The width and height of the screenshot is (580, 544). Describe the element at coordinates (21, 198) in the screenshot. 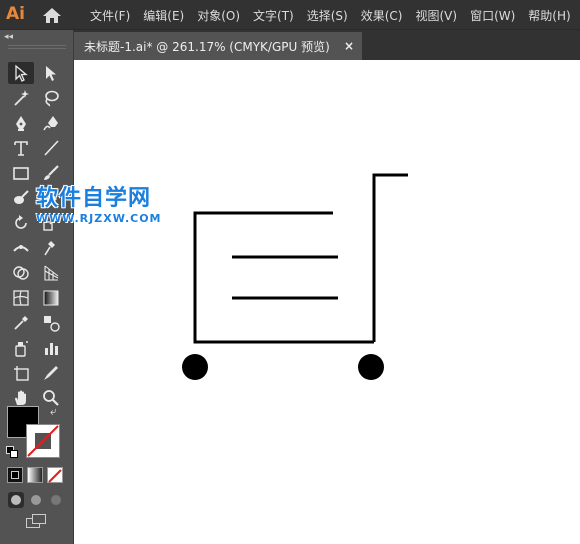

I see `blob-brush-tool-icon` at that location.